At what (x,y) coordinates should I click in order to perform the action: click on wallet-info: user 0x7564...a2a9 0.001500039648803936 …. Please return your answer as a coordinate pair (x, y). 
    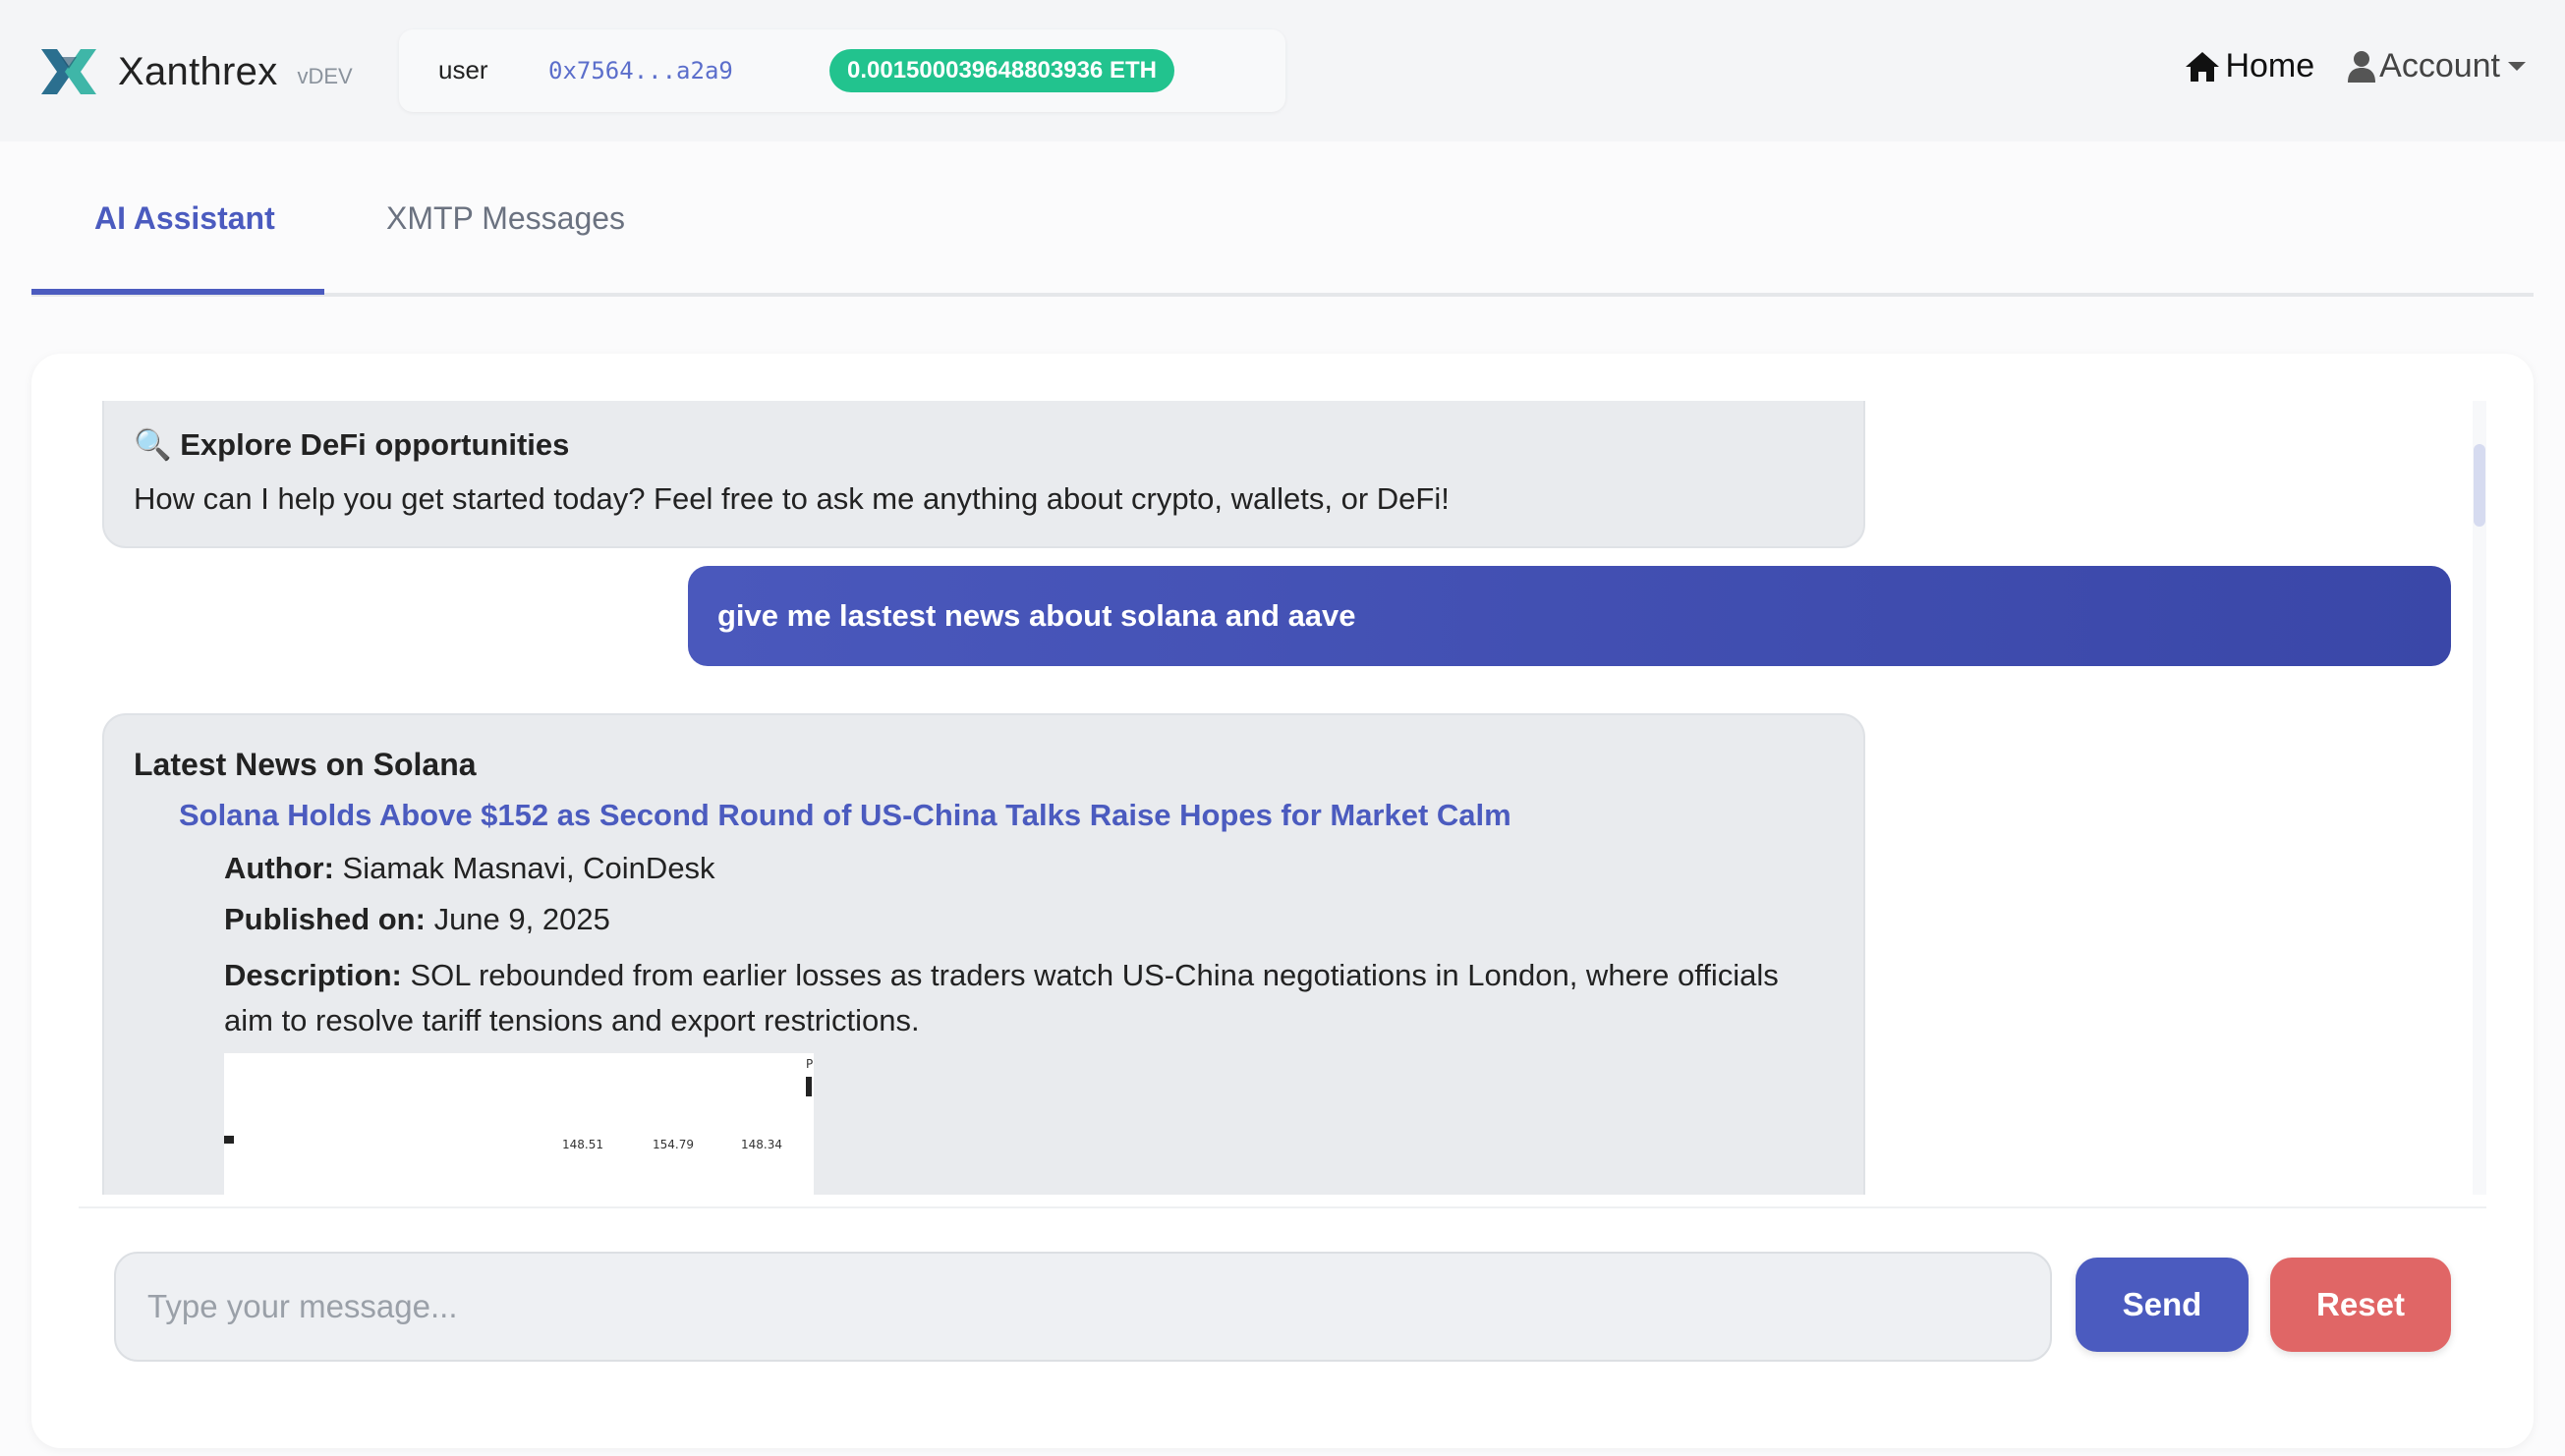
    Looking at the image, I should click on (842, 70).